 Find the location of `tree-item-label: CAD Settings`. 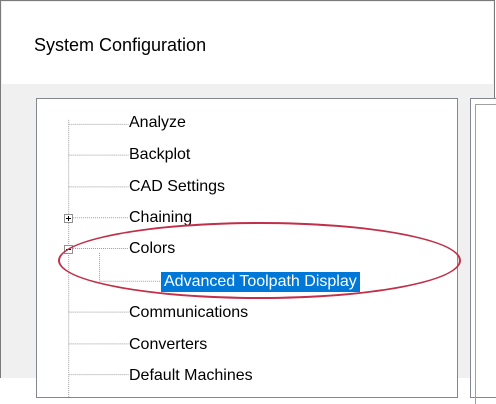

tree-item-label: CAD Settings is located at coordinates (177, 186).